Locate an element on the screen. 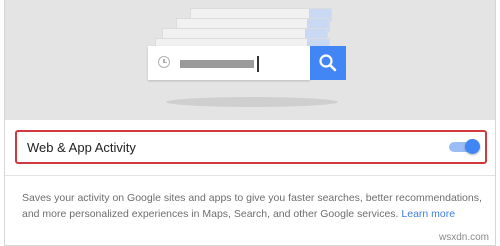 This screenshot has width=500, height=246. history-clock-icon is located at coordinates (164, 62).